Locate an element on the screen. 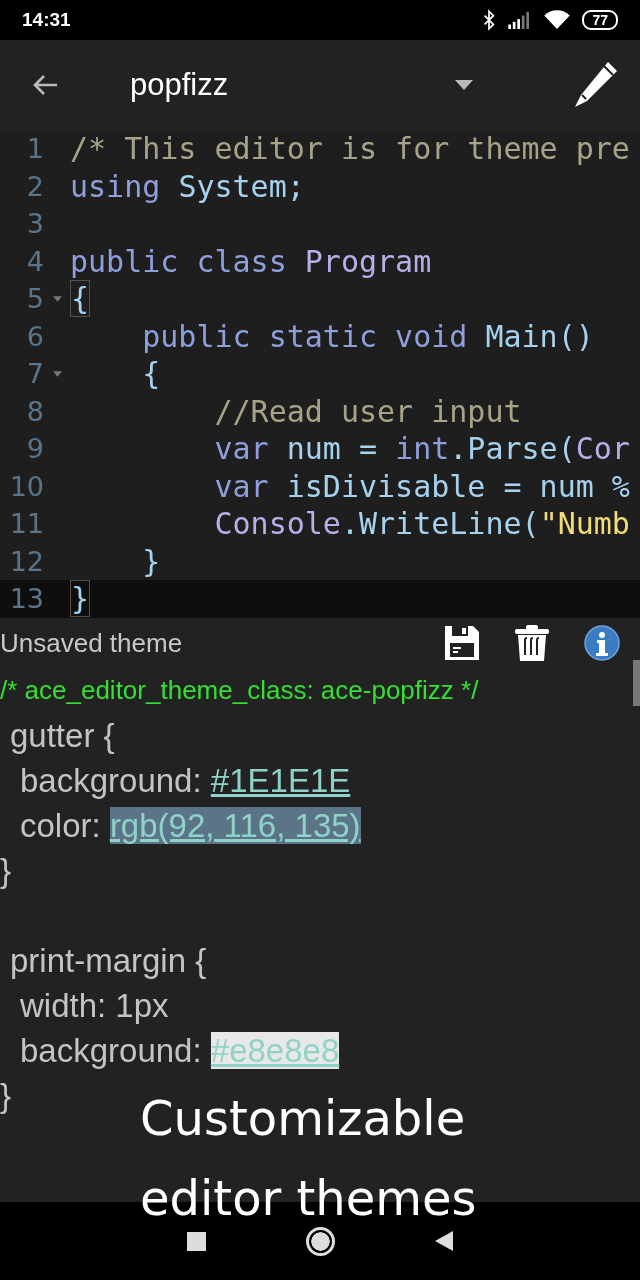 This screenshot has width=640, height=1280. code-line: public static void Main() is located at coordinates (367, 336).